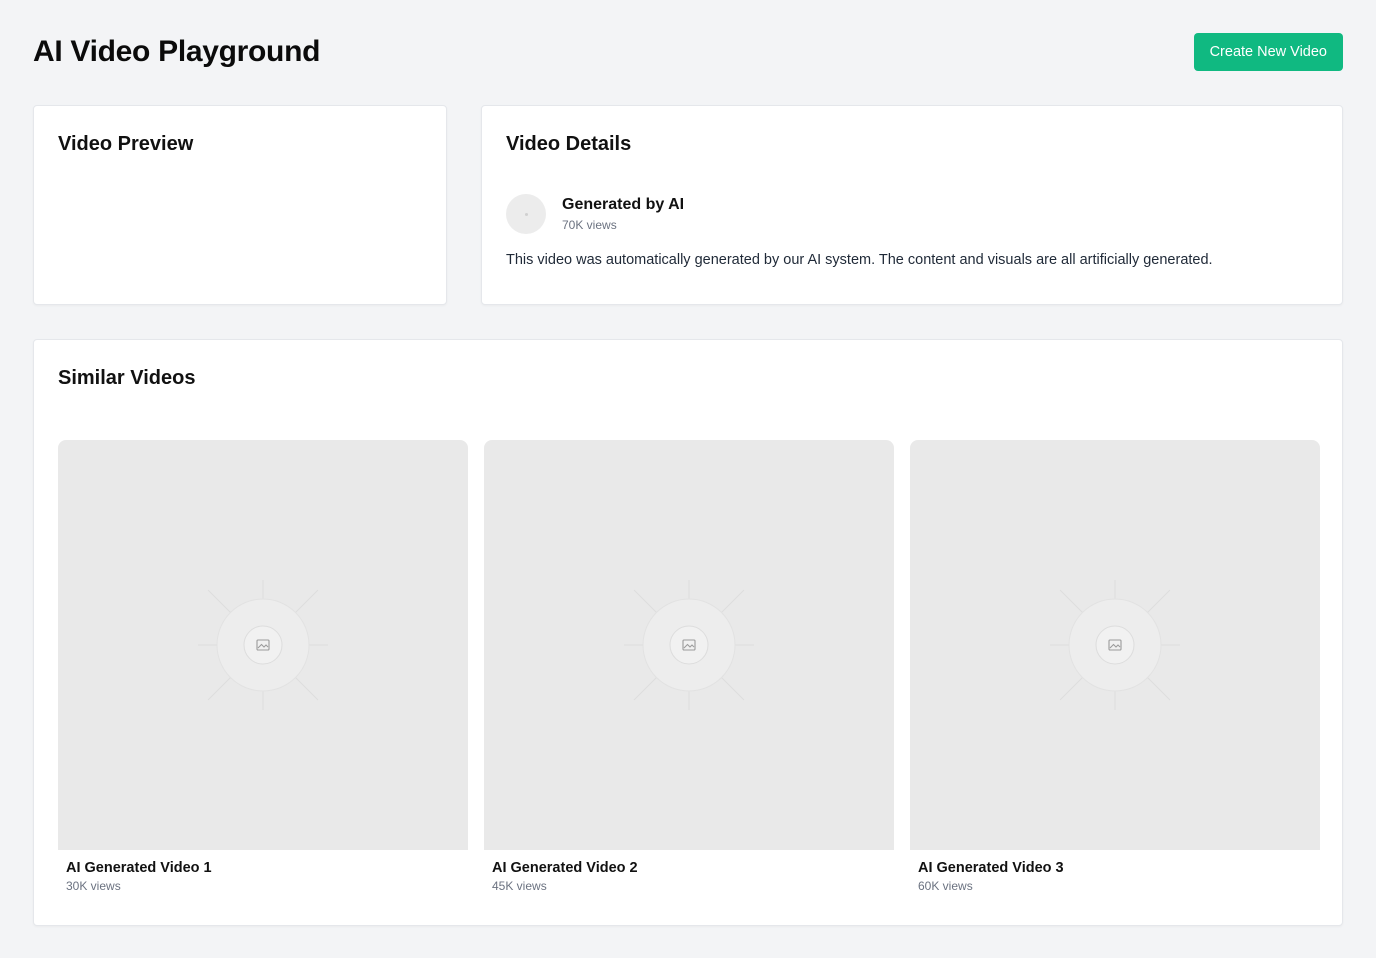  I want to click on video-views: 45K views, so click(519, 886).